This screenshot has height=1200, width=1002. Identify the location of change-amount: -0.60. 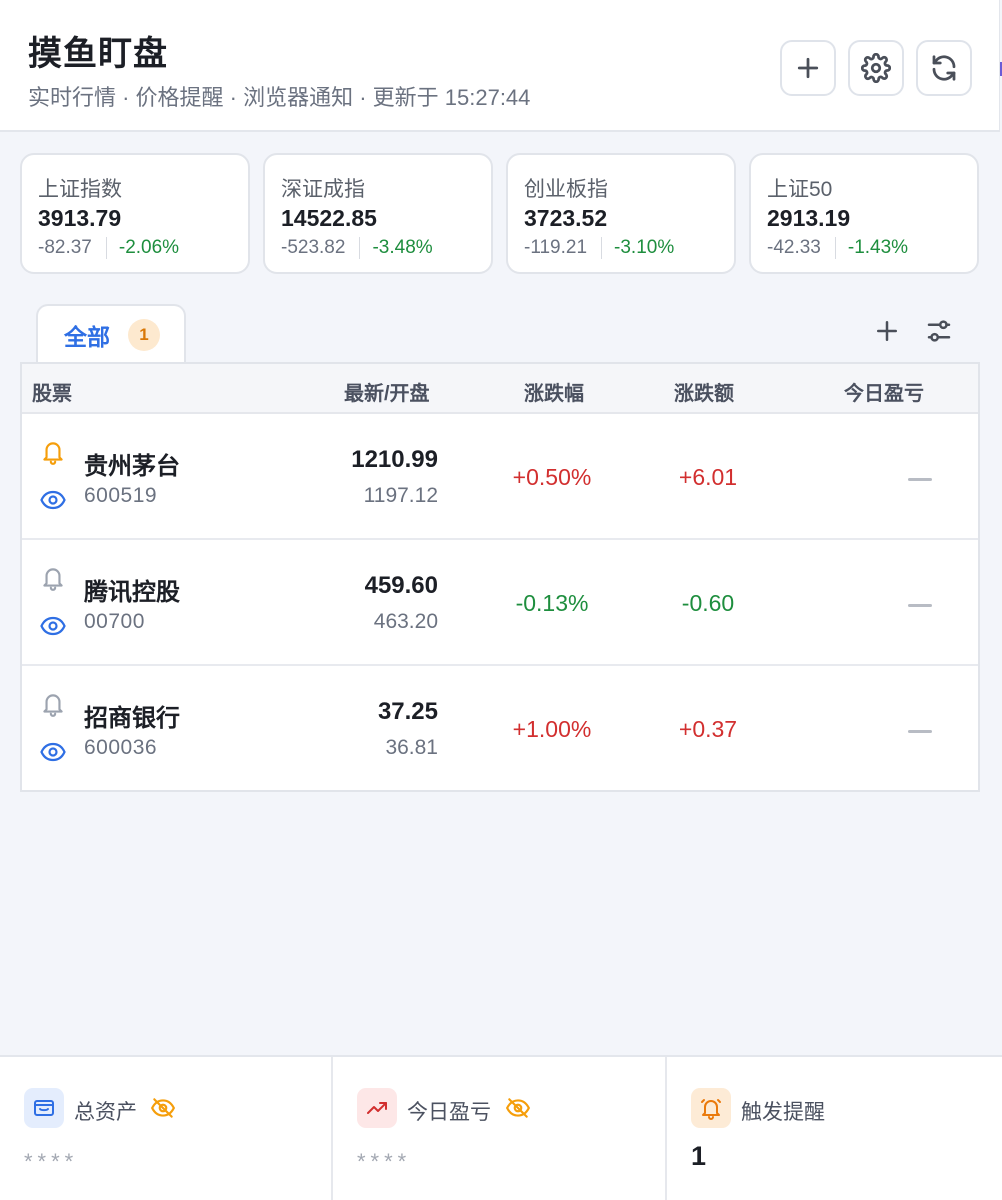
(708, 603).